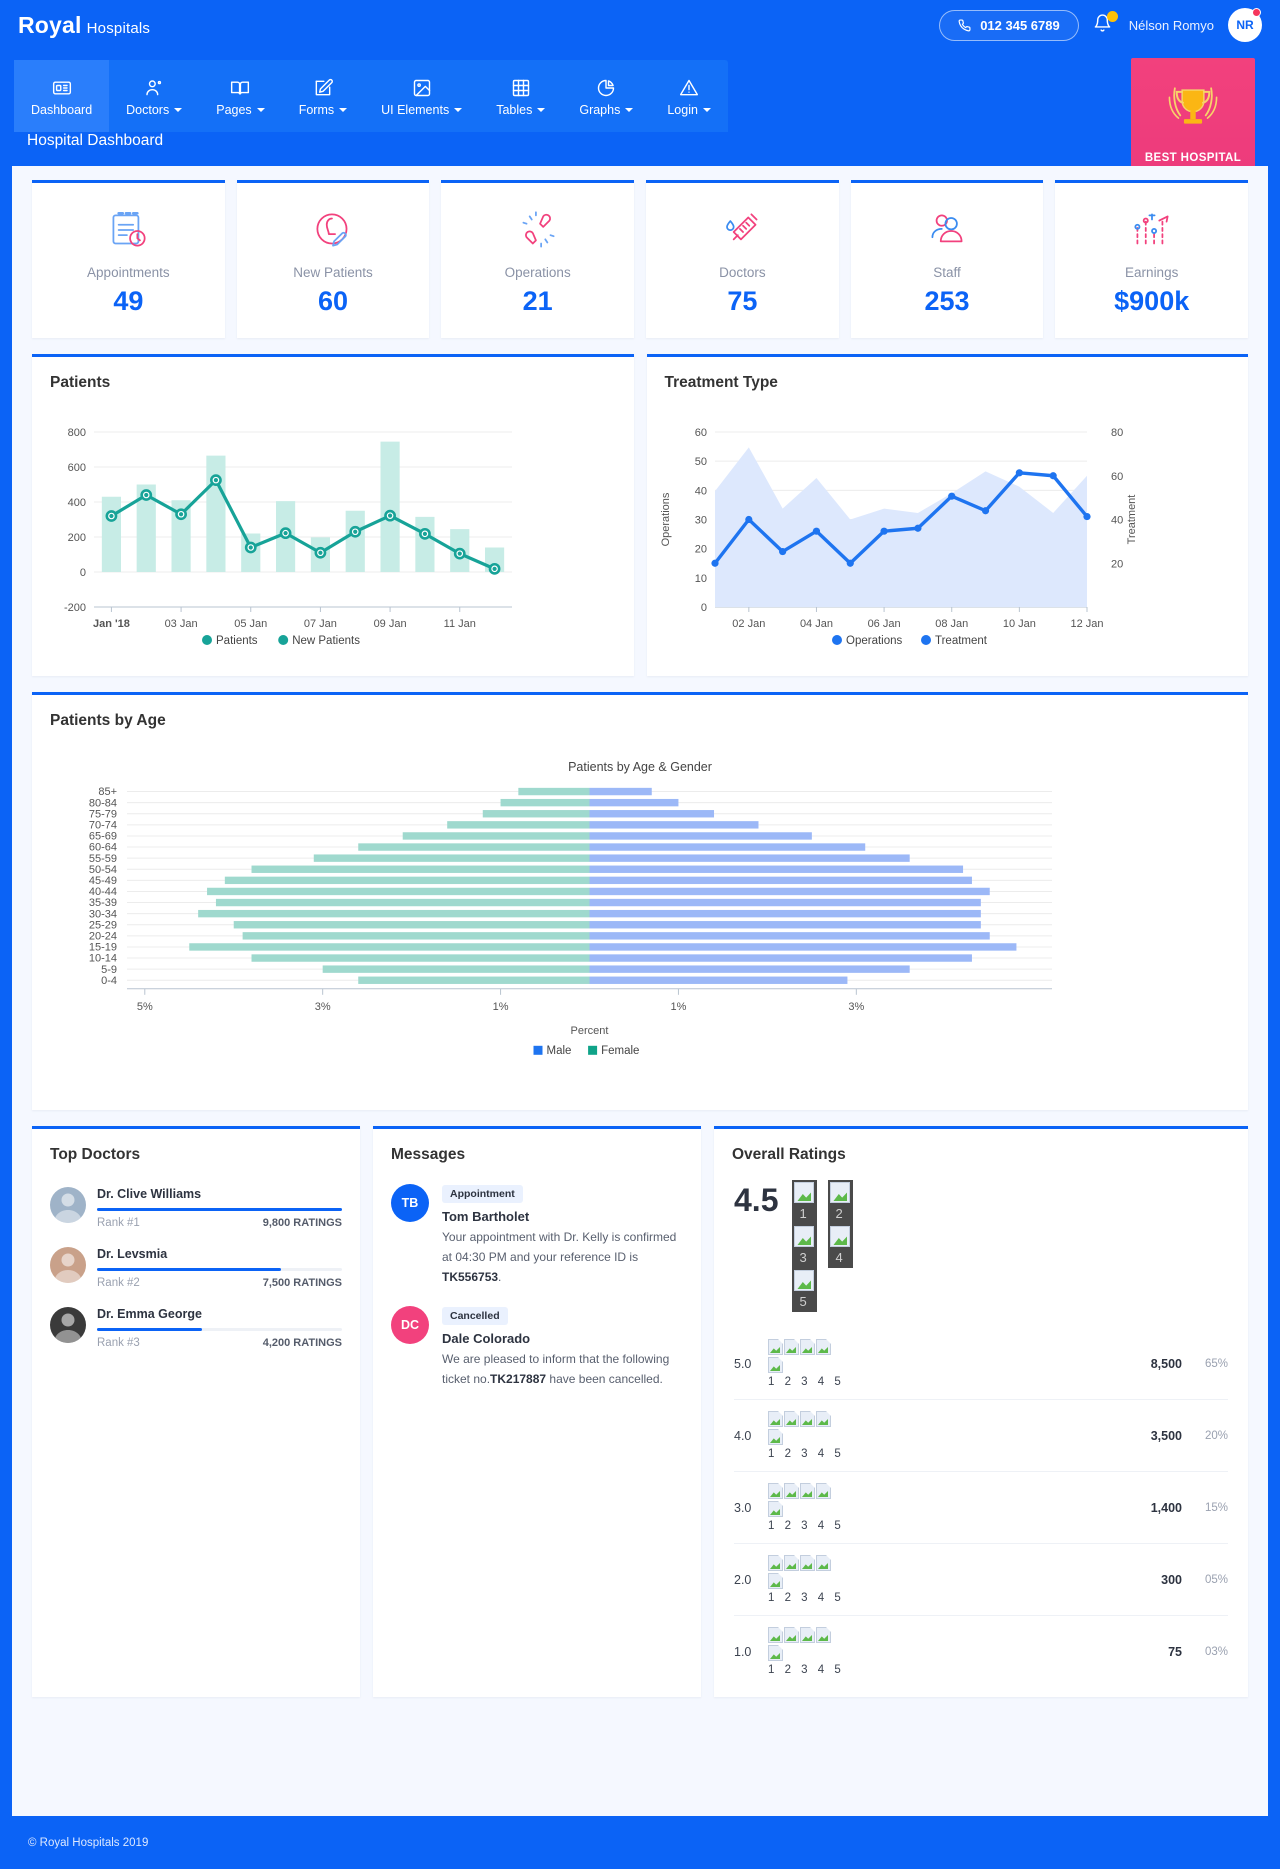 The image size is (1280, 1869). What do you see at coordinates (219, 1268) in the screenshot?
I see `doctor-info: Dr. Levsmia Rank #2 7,500 RATINGS` at bounding box center [219, 1268].